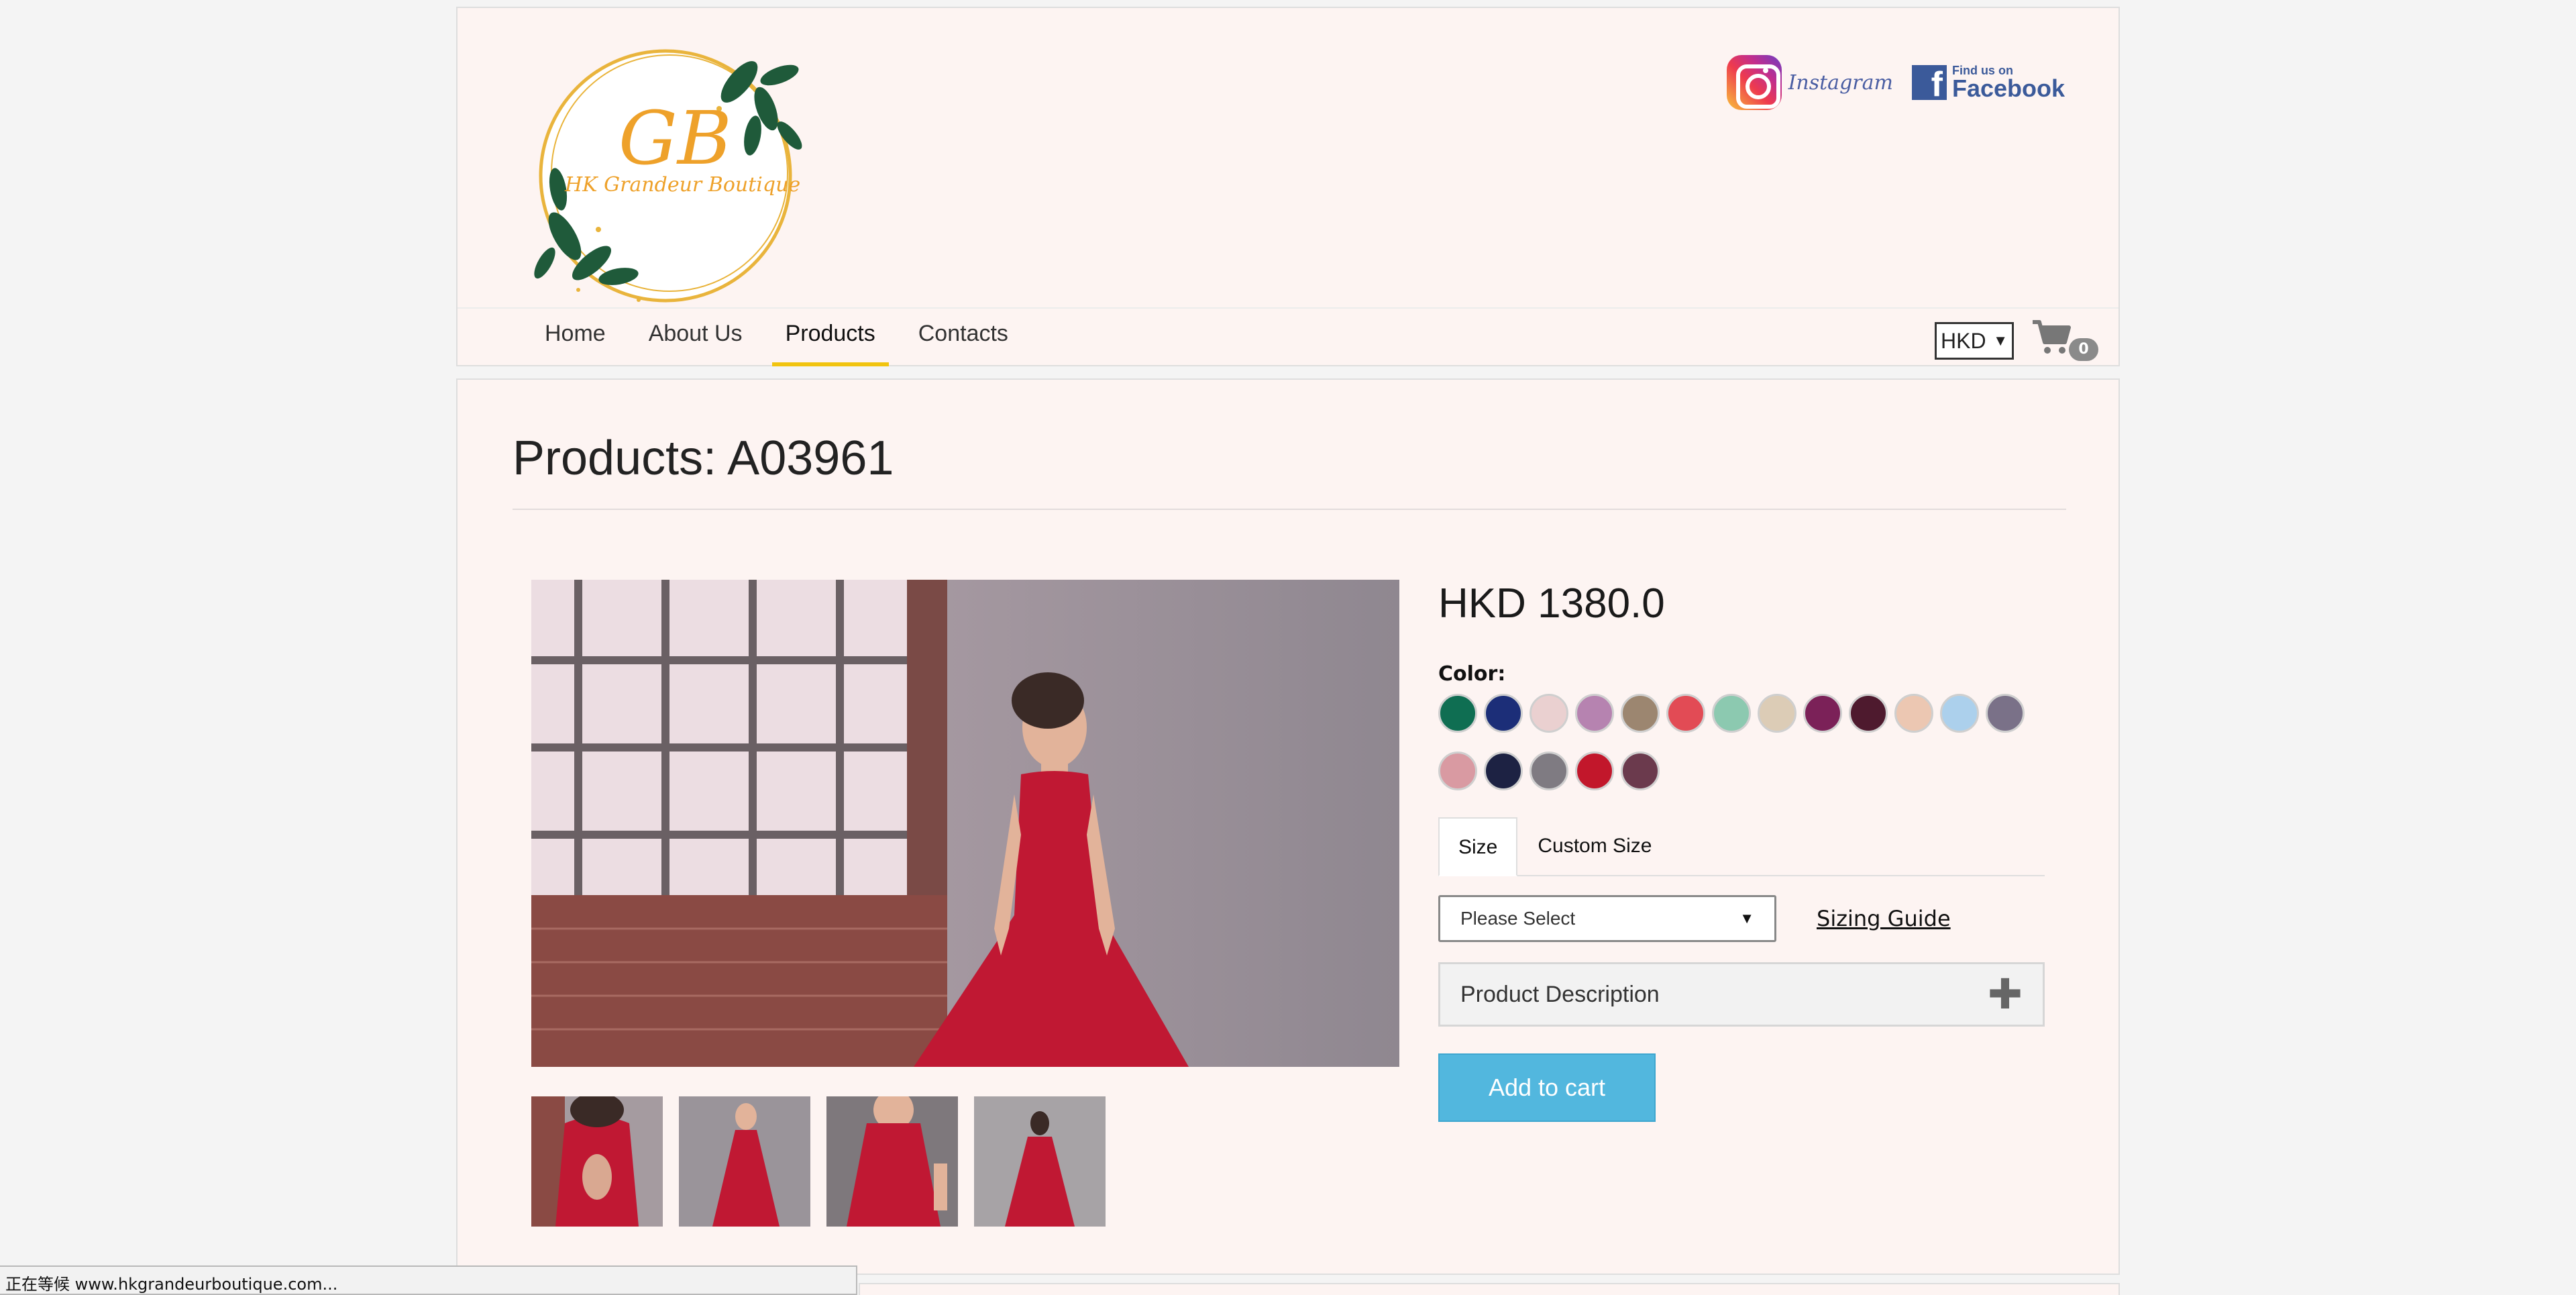 The height and width of the screenshot is (1295, 2576). I want to click on size-select-value: Please Select, so click(1518, 918).